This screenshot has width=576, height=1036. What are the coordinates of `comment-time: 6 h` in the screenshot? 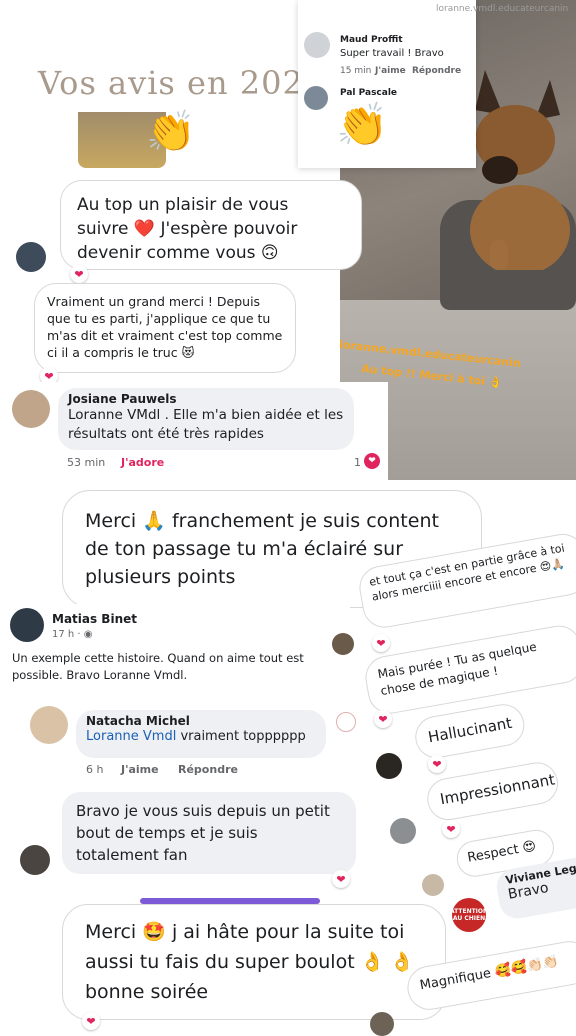 It's located at (95, 769).